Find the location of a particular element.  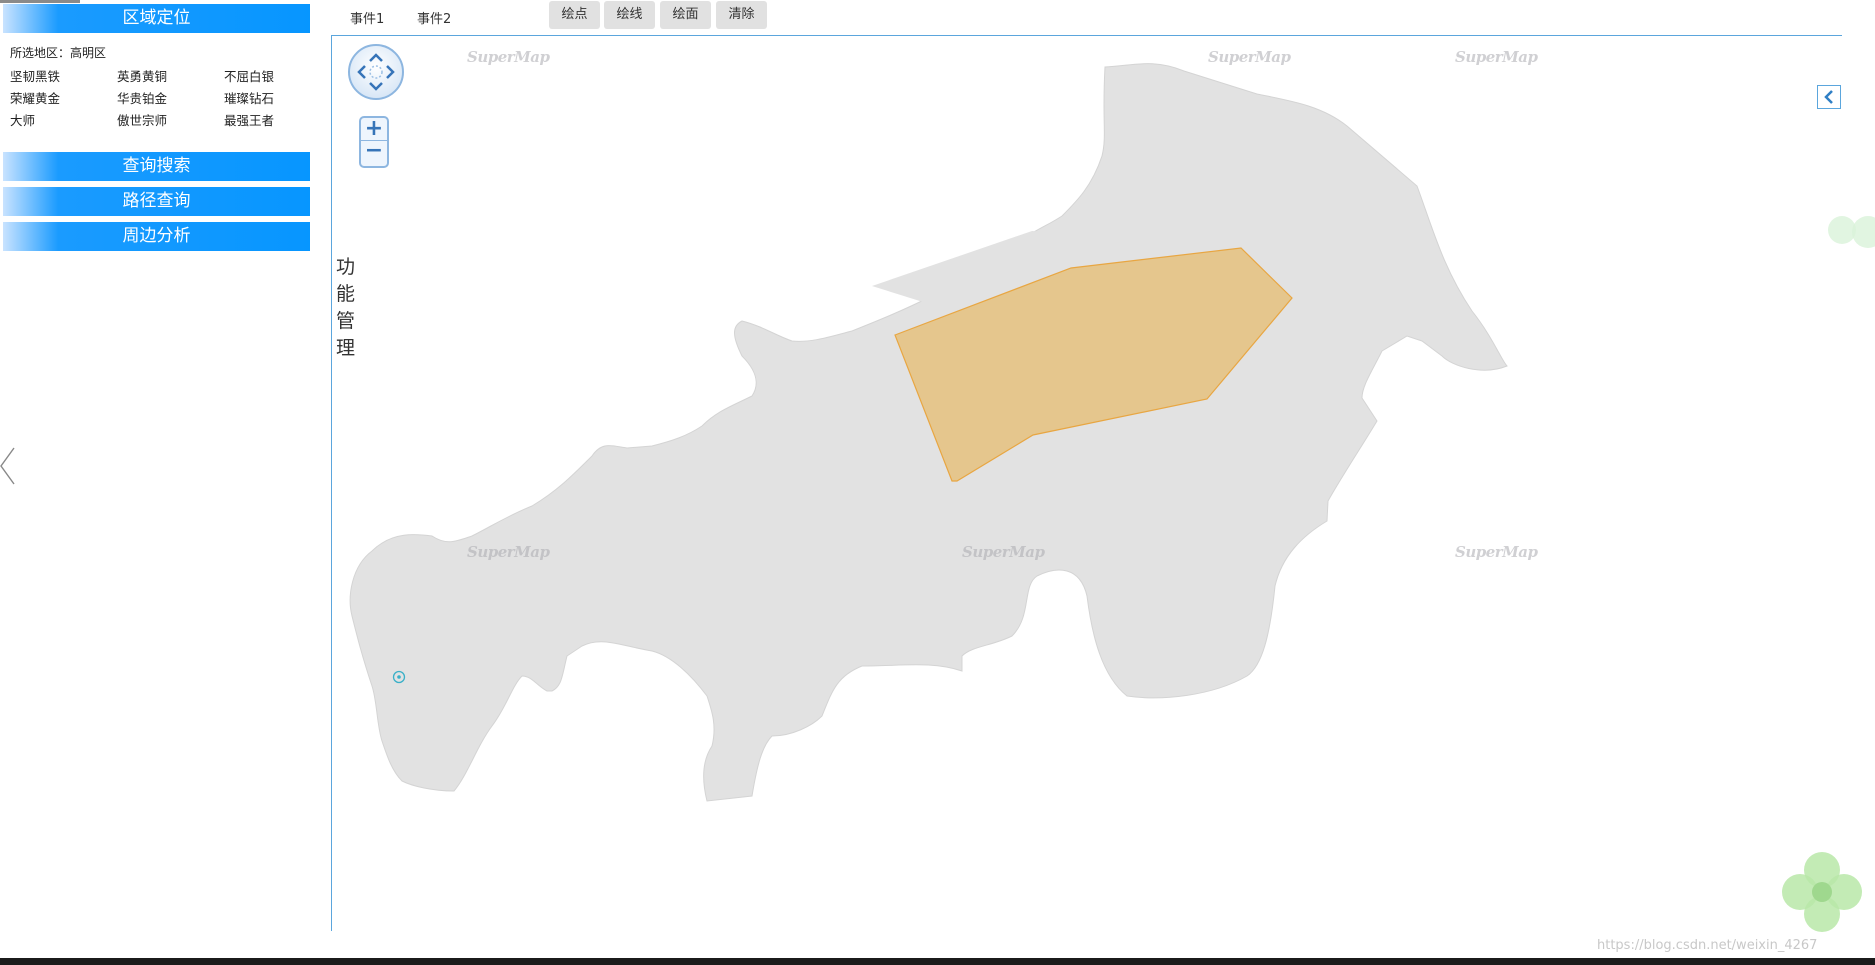

rank-item: 傲世宗师 is located at coordinates (142, 119).